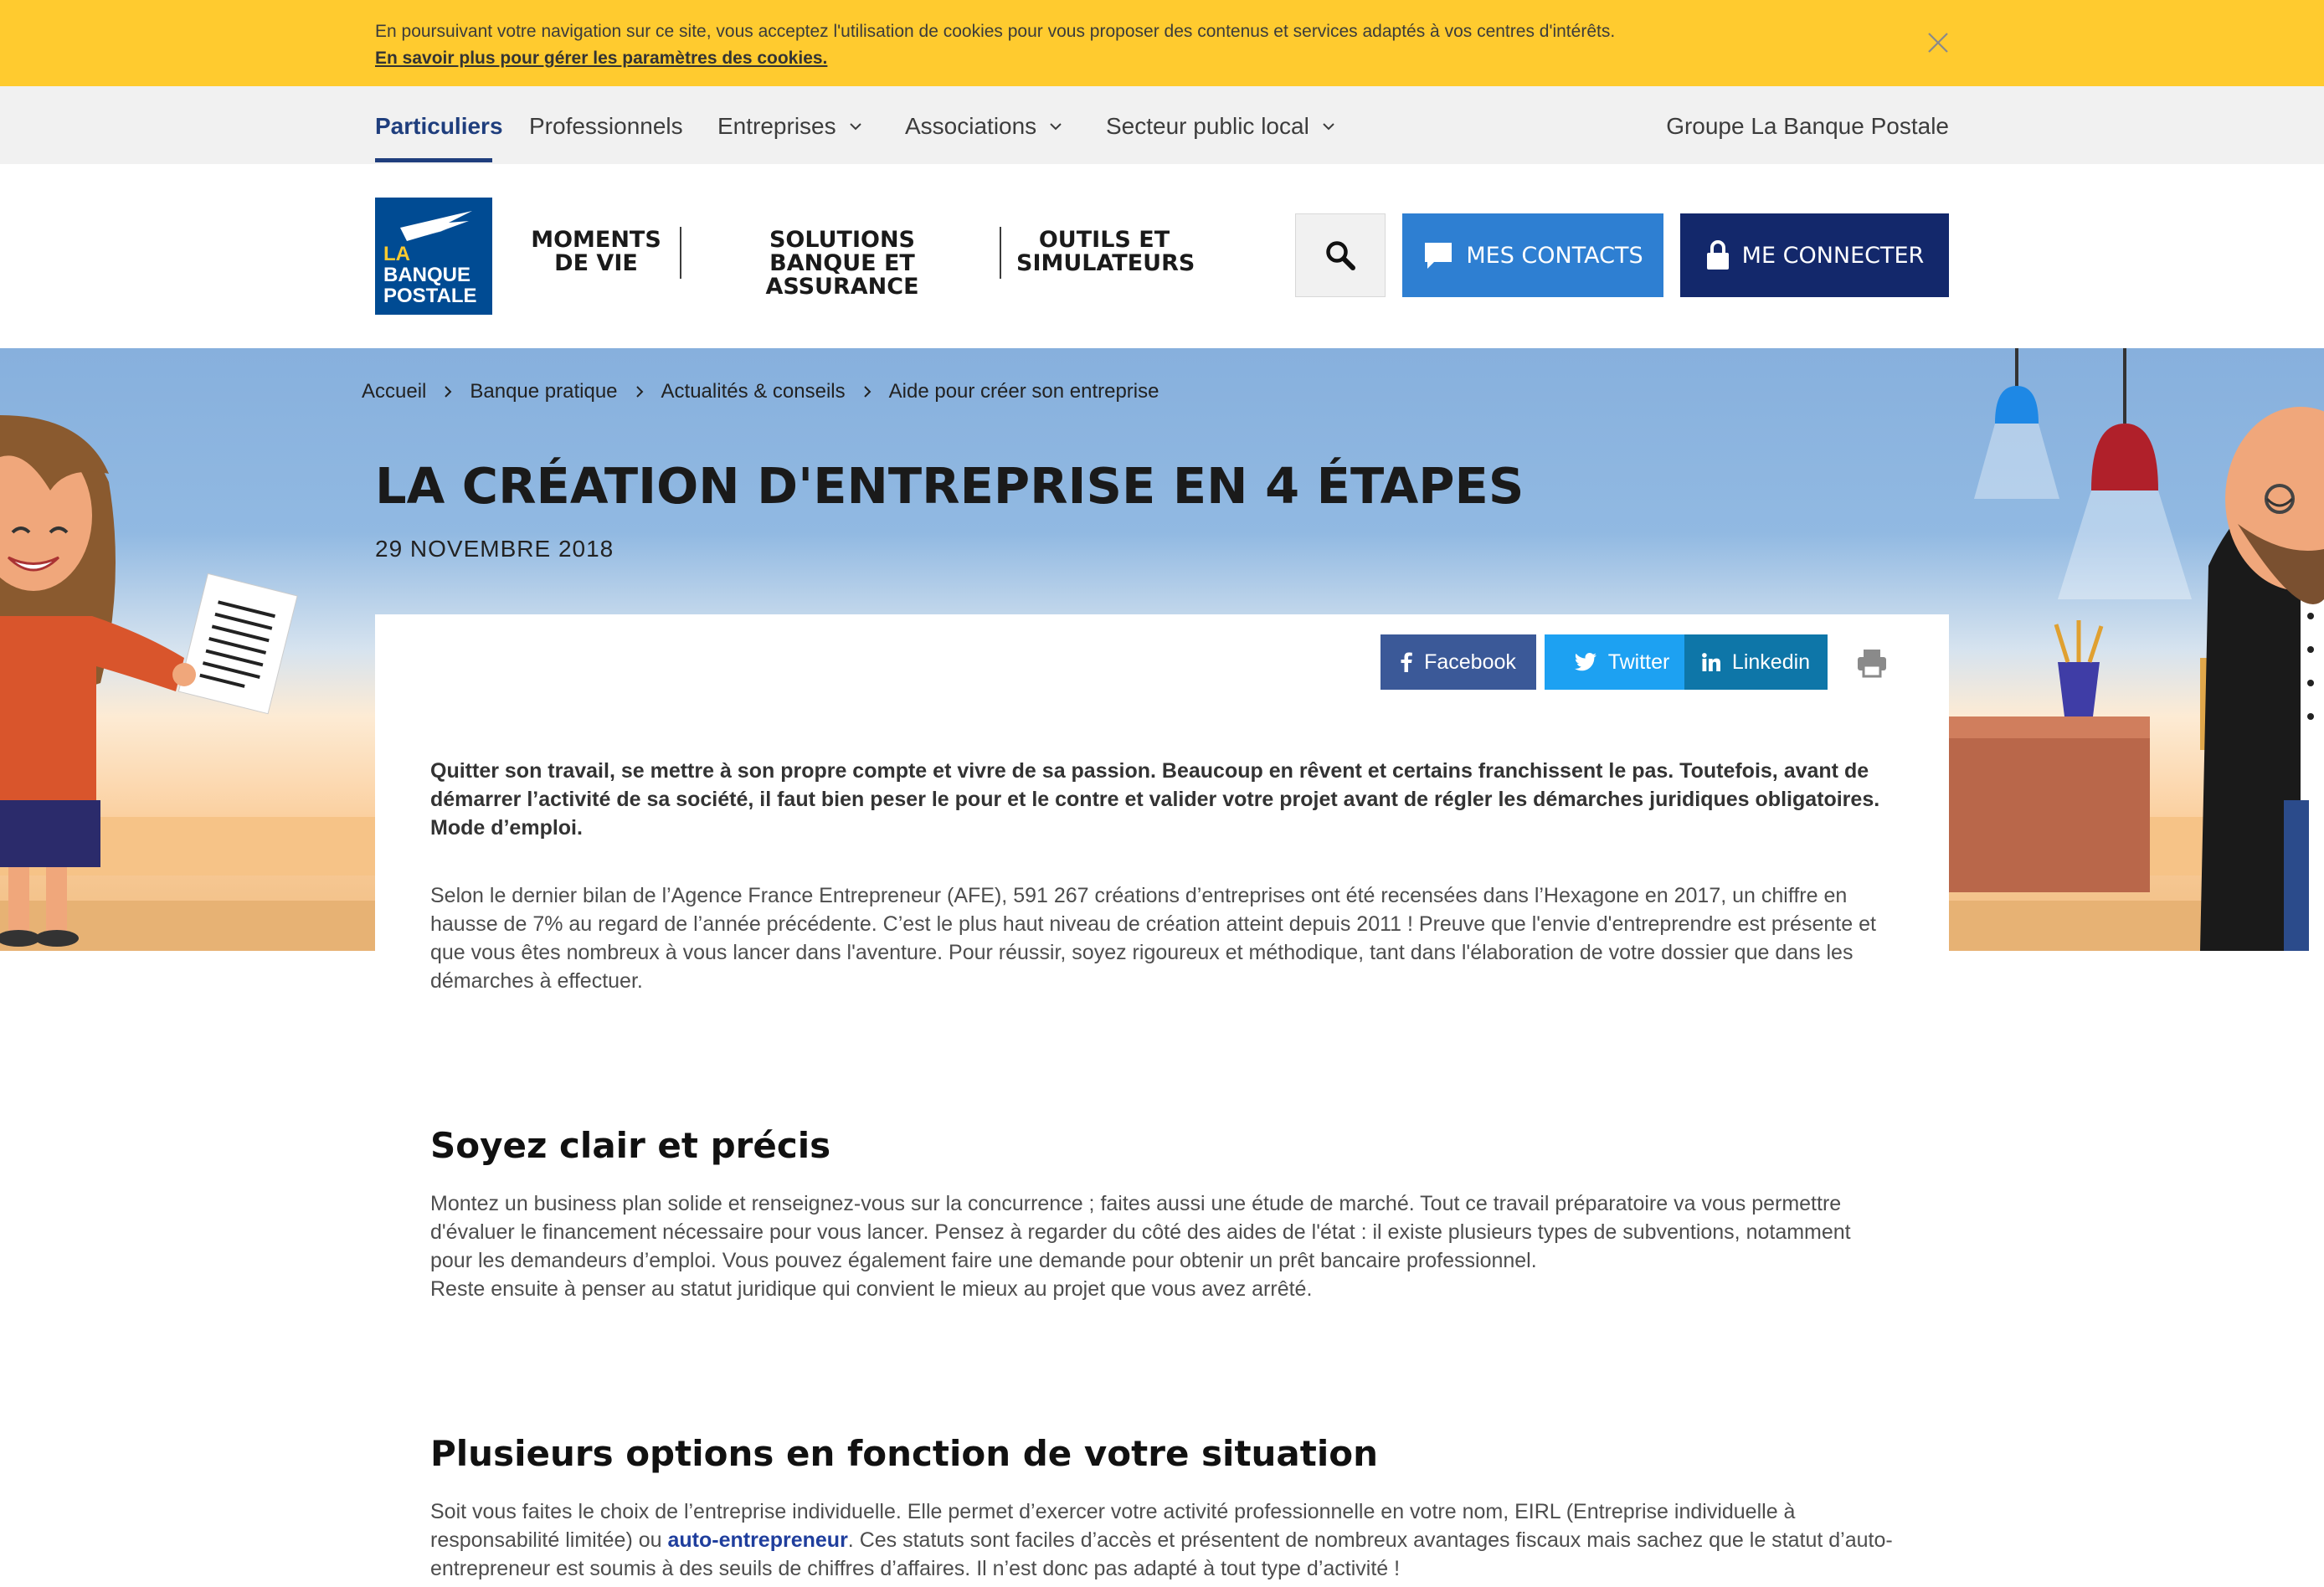  Describe the element at coordinates (630, 1146) in the screenshot. I see `section-heading: Soyez clair et précis` at that location.